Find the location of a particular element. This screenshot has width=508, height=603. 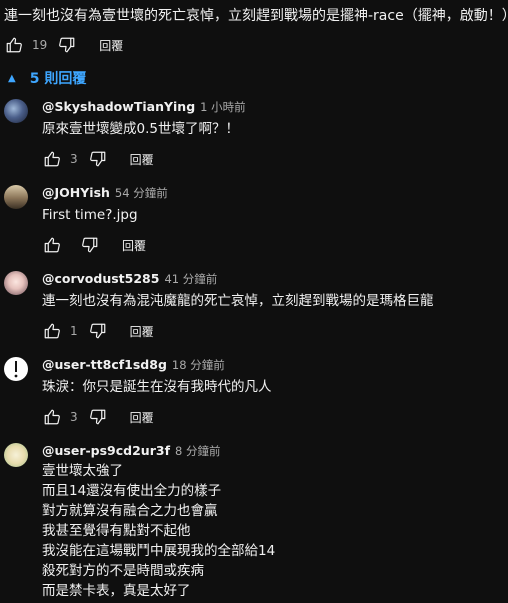

reply-meta: @SkyshadowTianYing 1 小時前 is located at coordinates (144, 107).